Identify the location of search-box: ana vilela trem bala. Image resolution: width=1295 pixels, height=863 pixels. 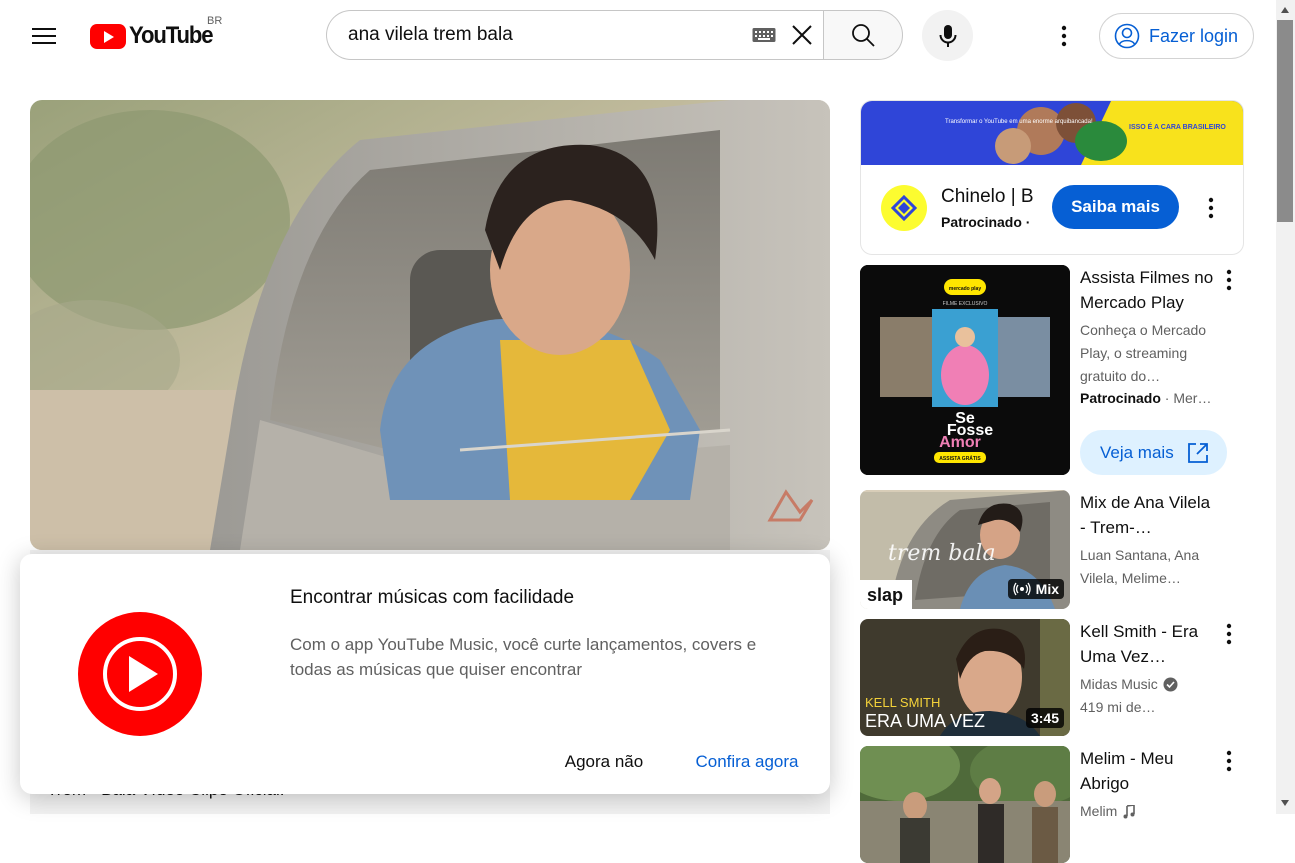
(575, 35).